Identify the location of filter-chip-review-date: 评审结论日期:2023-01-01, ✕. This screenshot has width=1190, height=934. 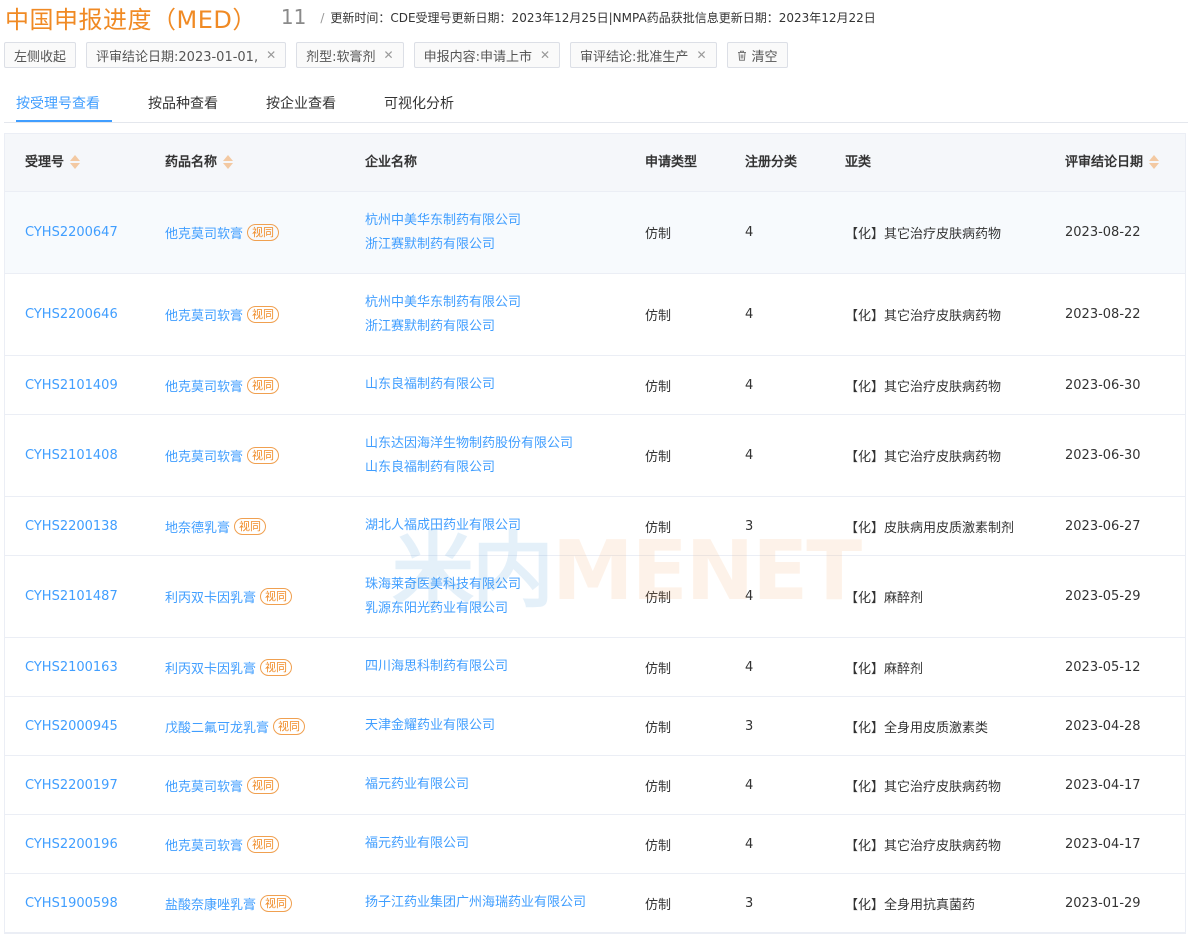
(186, 55).